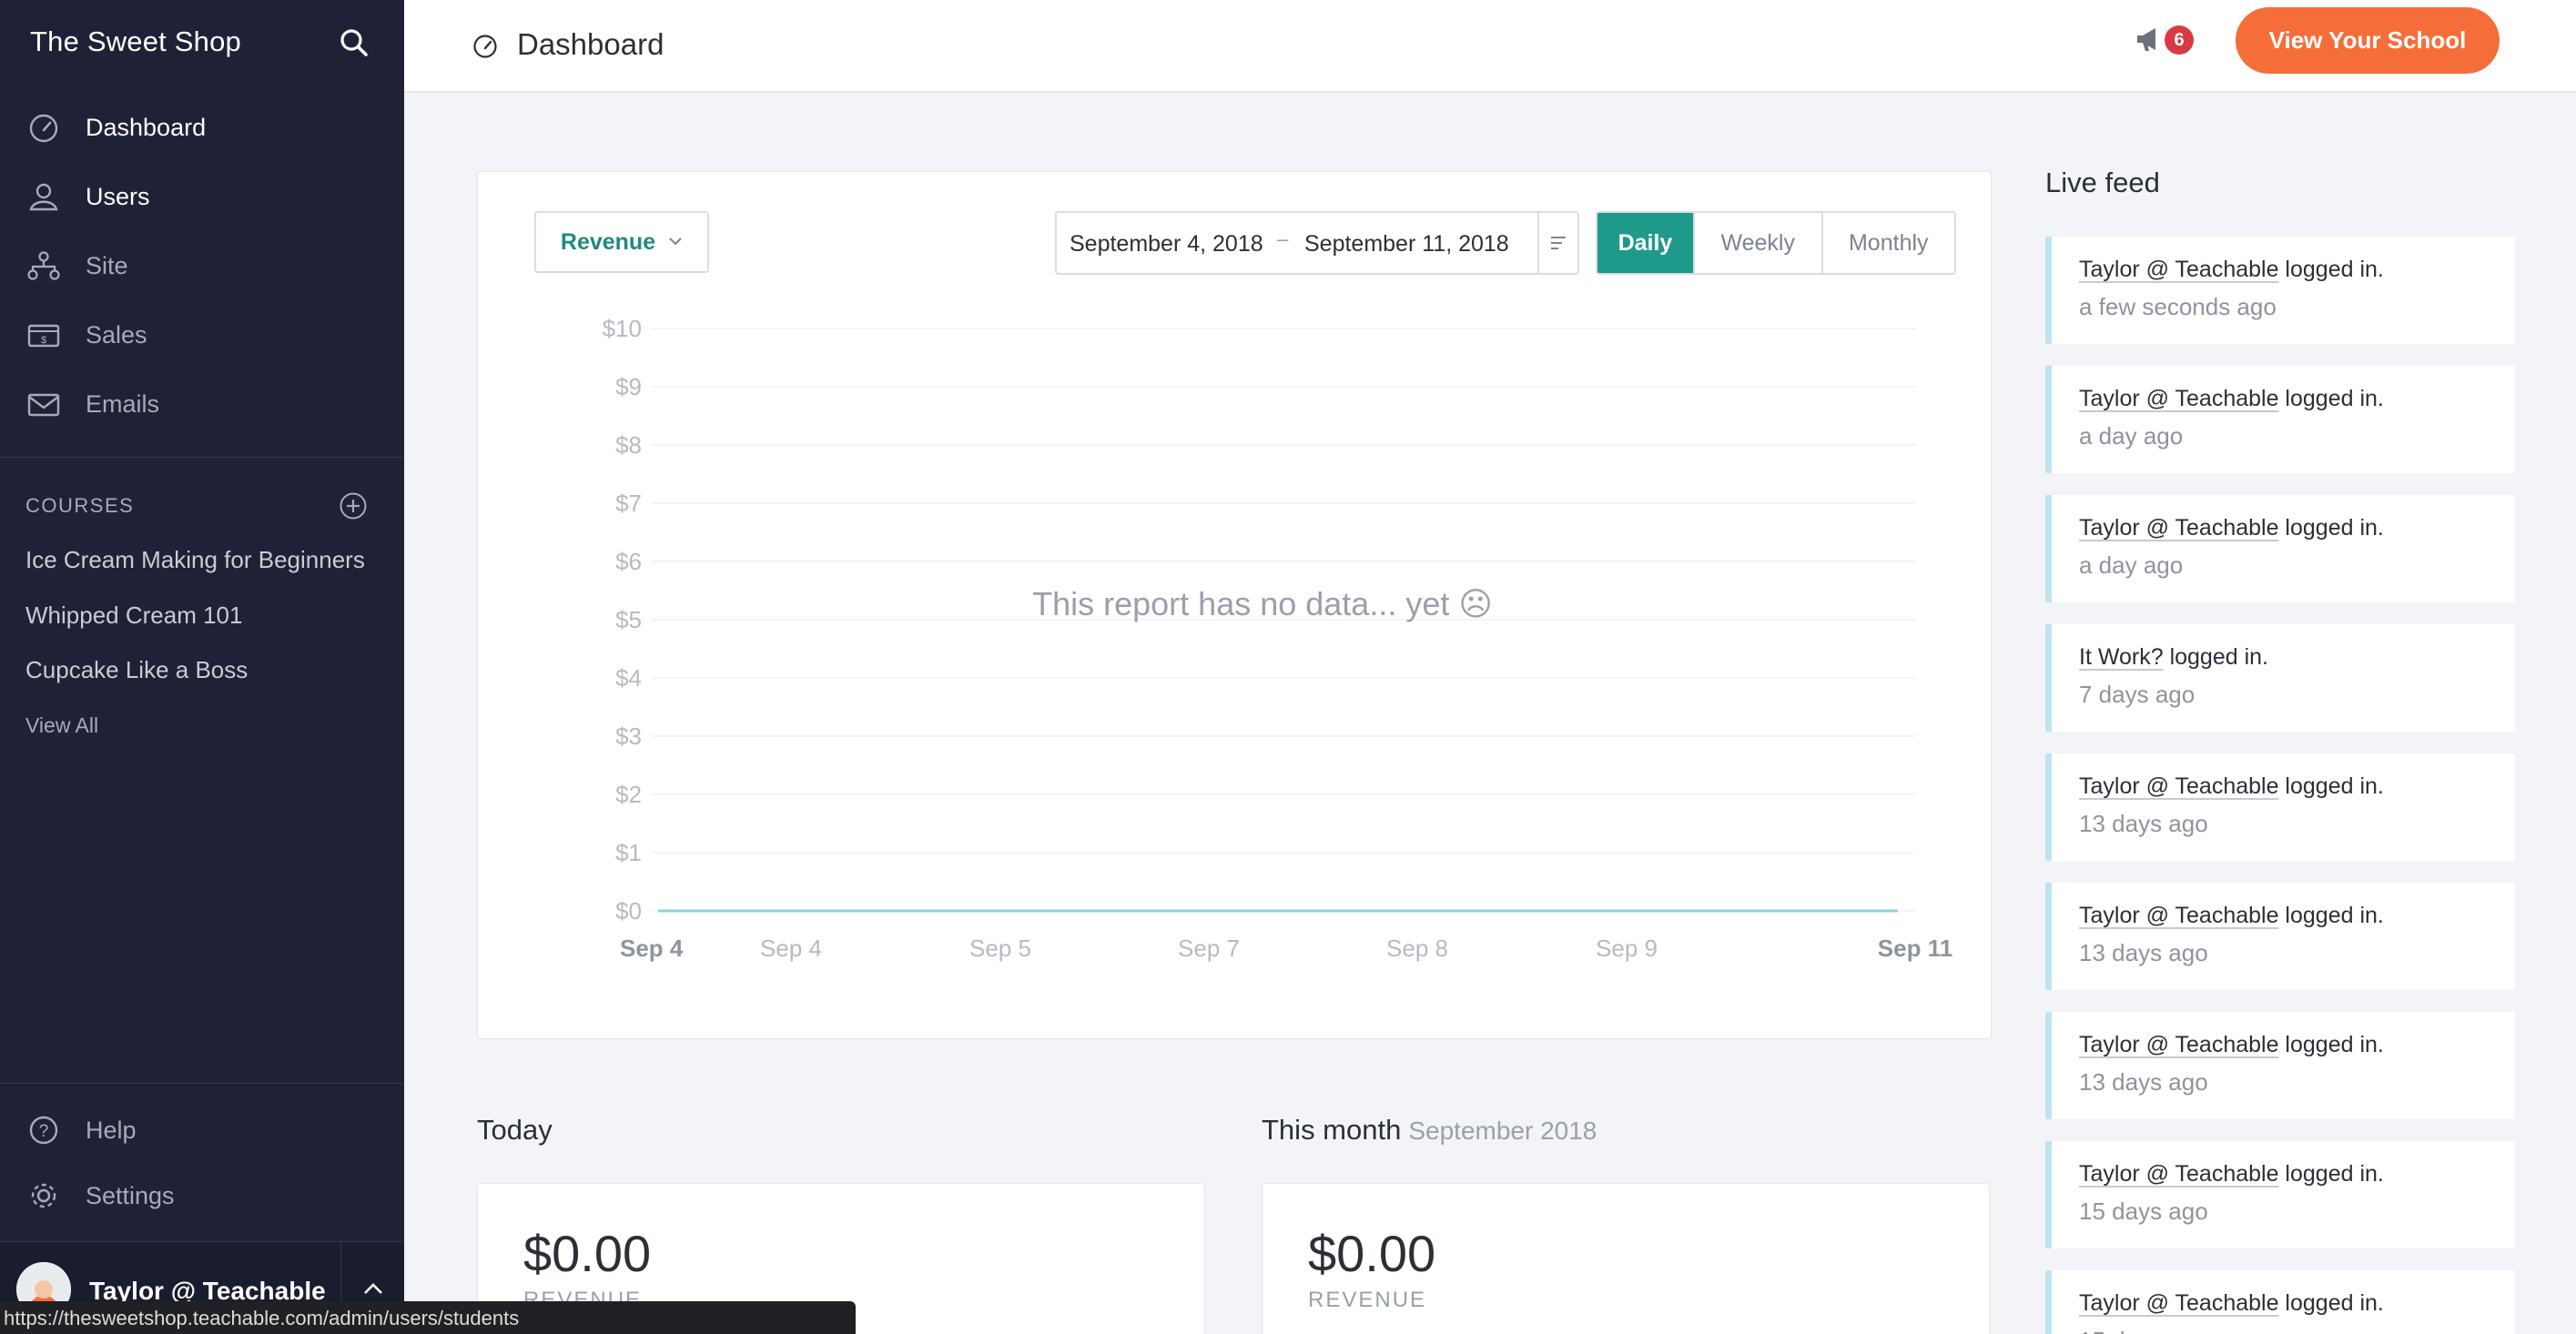 This screenshot has width=2576, height=1334. I want to click on search-icon, so click(354, 43).